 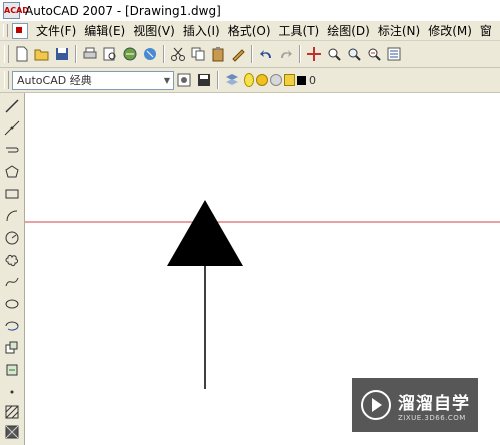 I want to click on construction-line-icon, so click(x=12, y=128).